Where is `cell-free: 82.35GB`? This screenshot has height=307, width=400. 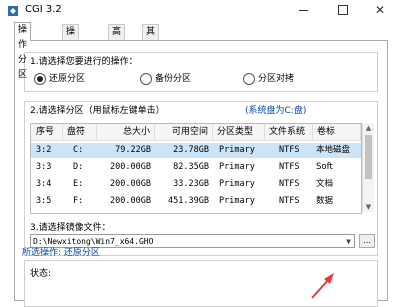
cell-free: 82.35GB is located at coordinates (191, 167).